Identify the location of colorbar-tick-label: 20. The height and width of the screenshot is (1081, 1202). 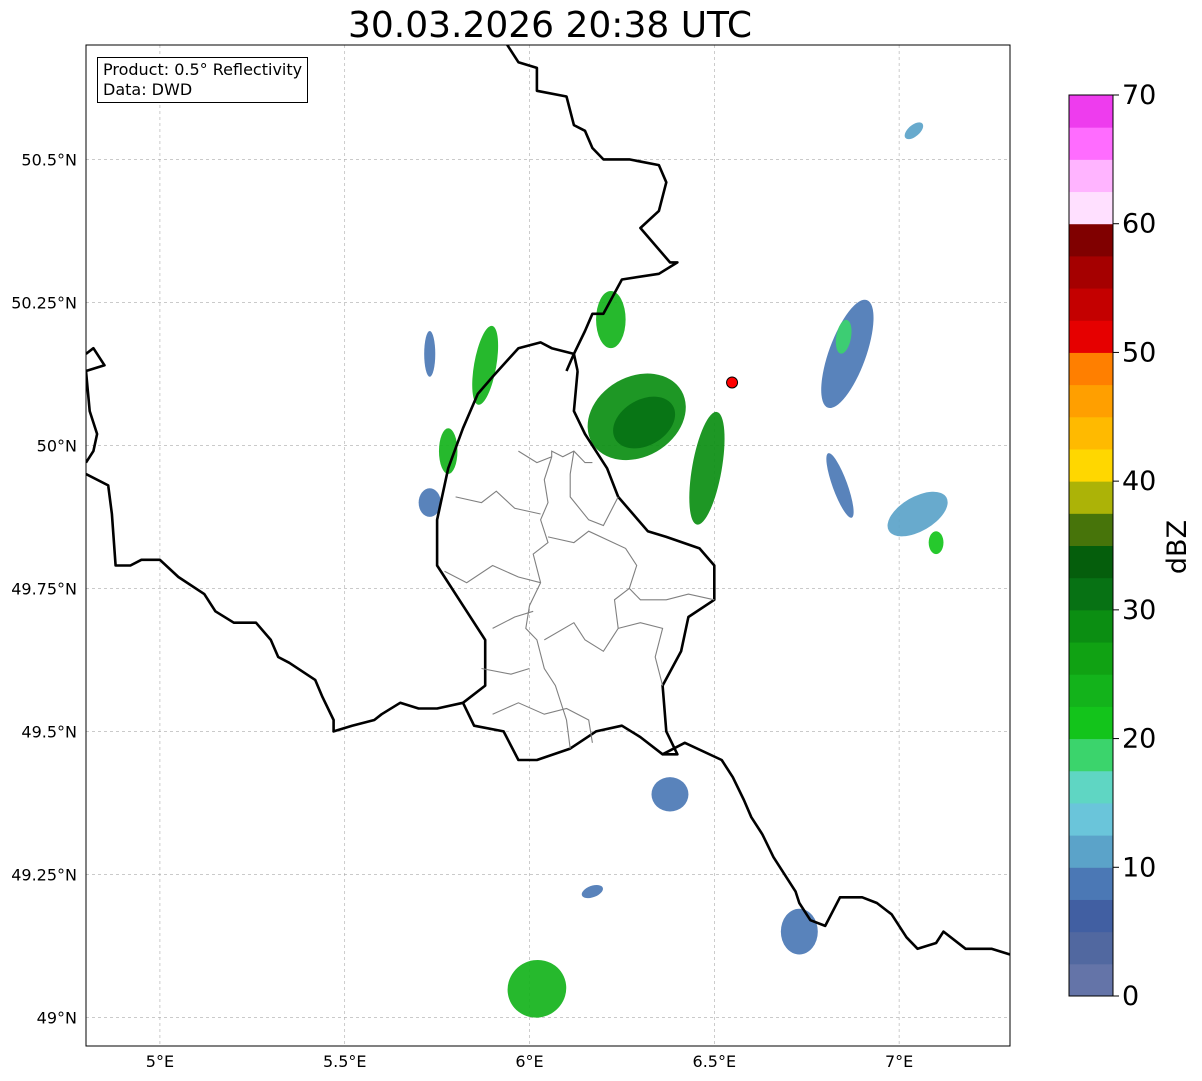
(1139, 739).